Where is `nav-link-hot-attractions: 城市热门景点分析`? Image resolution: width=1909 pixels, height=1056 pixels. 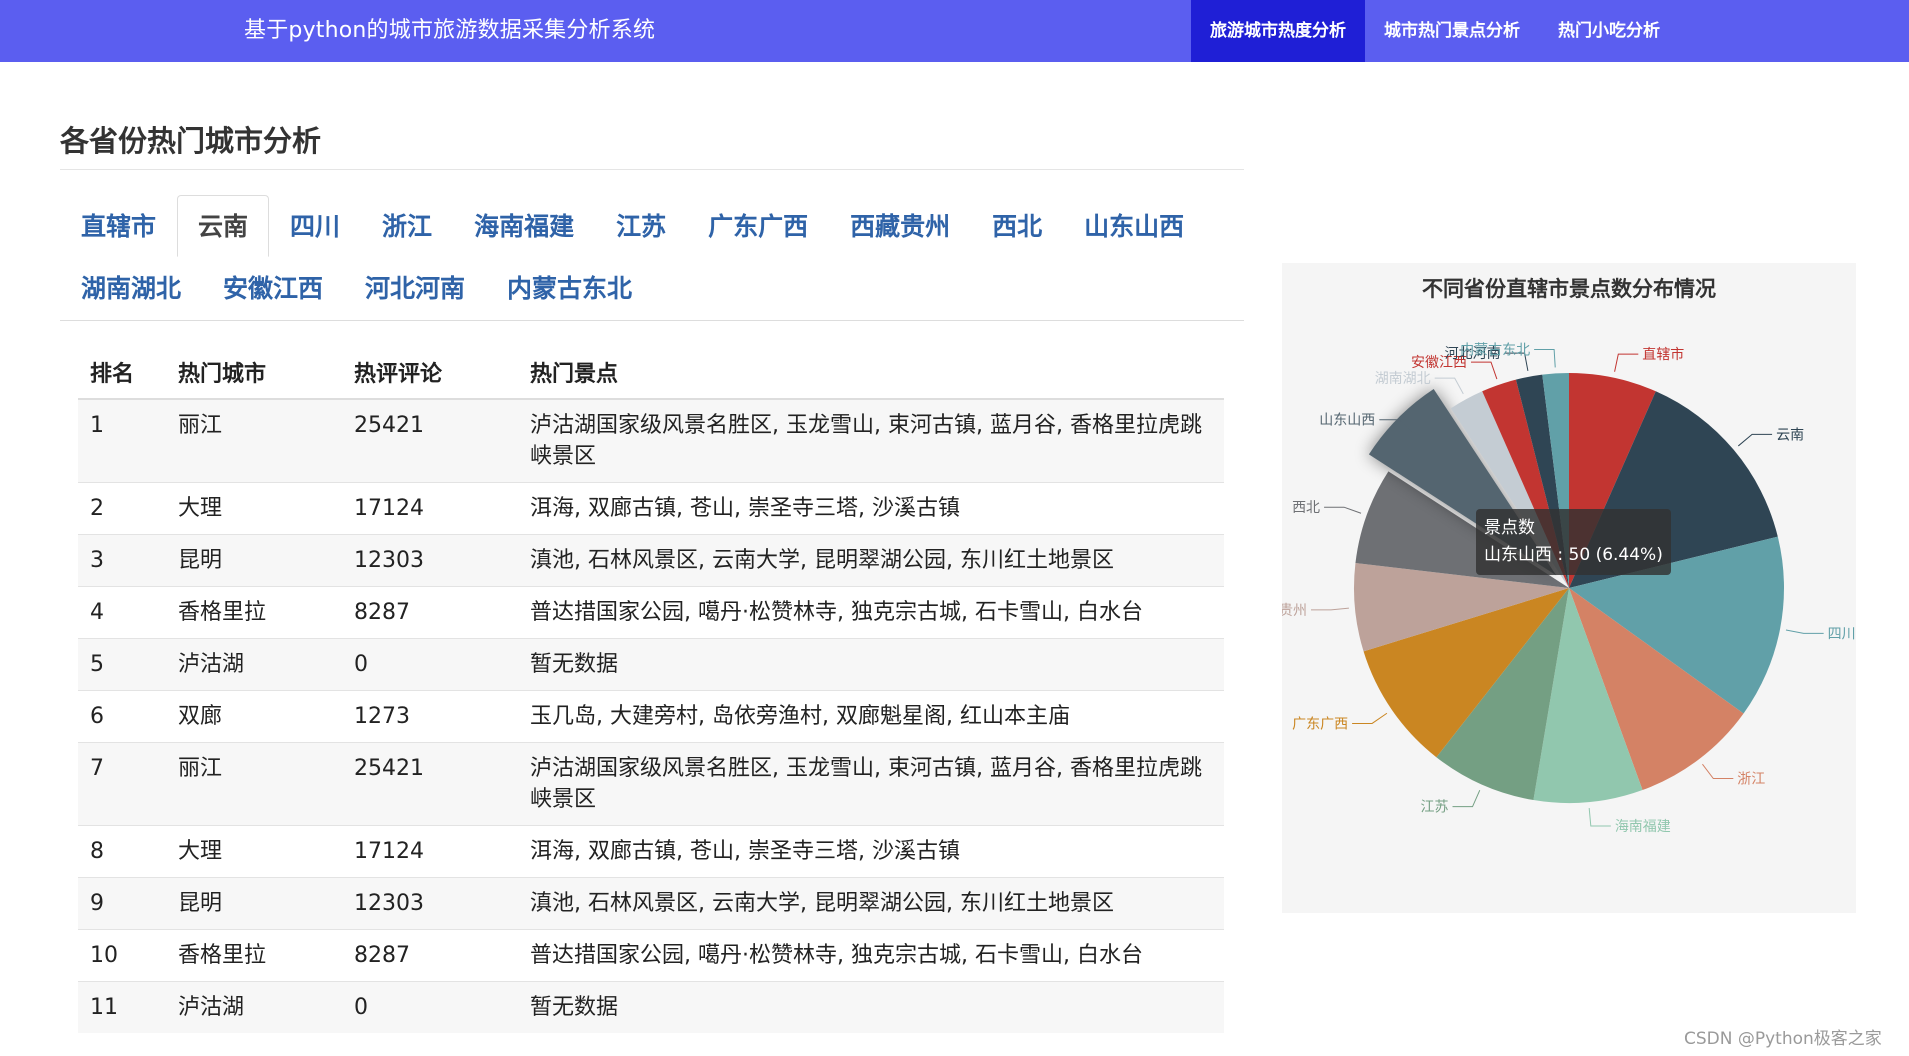 nav-link-hot-attractions: 城市热门景点分析 is located at coordinates (1452, 31).